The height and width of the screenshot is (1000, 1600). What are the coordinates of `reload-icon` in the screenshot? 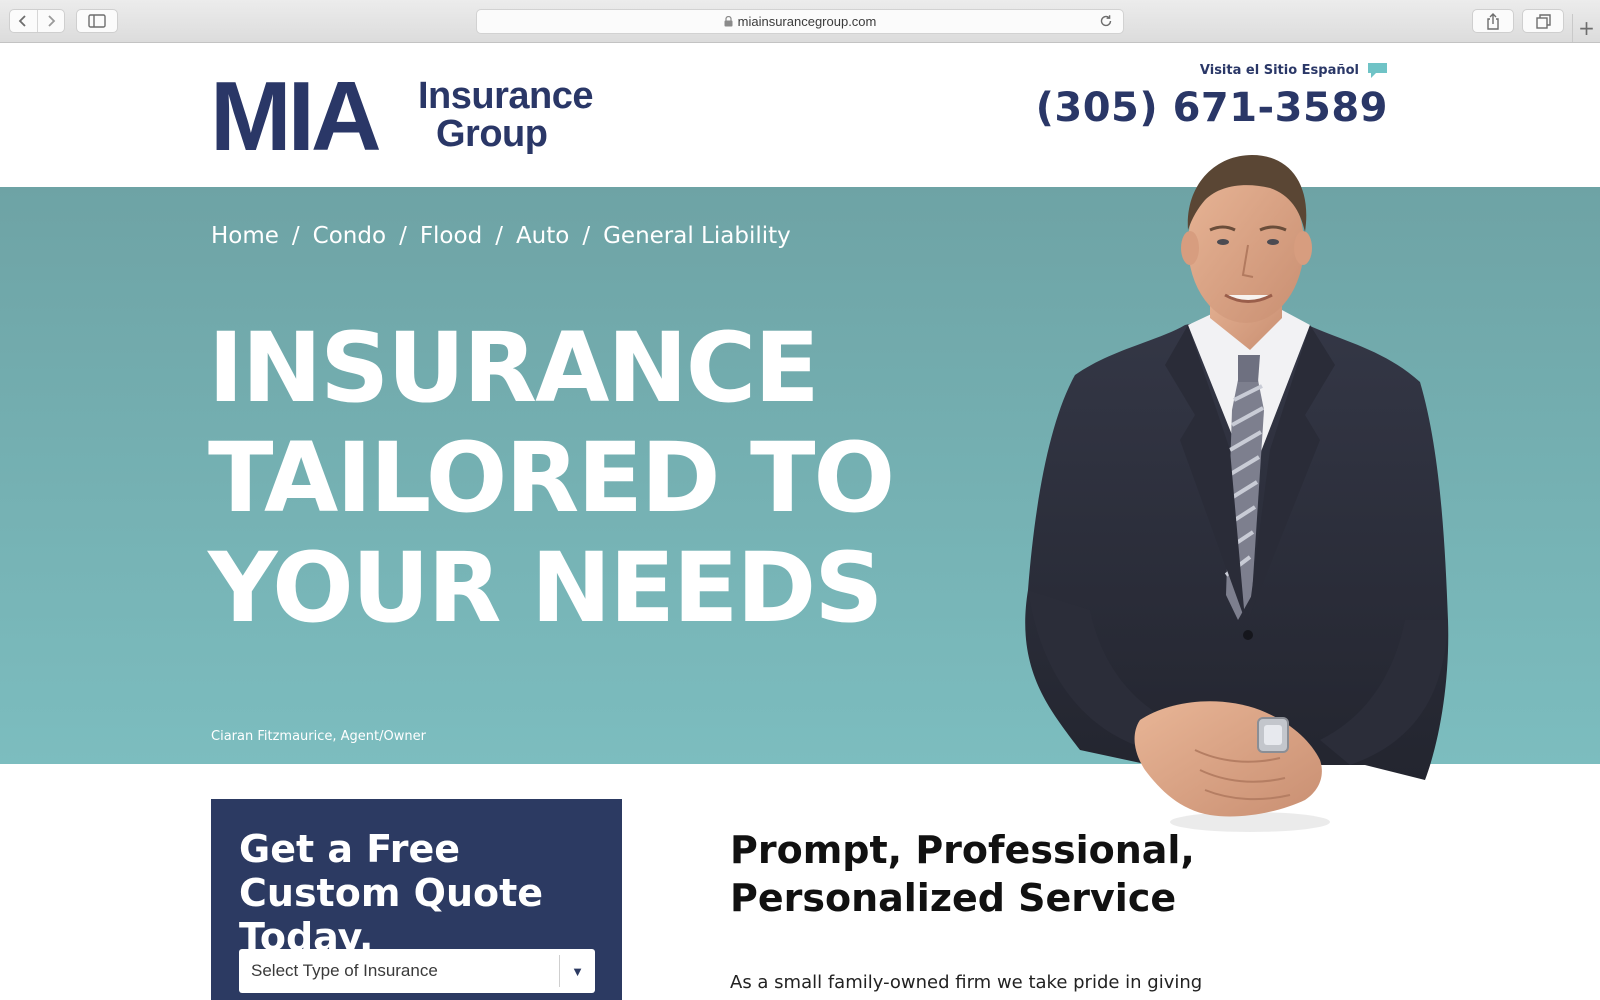 It's located at (1106, 21).